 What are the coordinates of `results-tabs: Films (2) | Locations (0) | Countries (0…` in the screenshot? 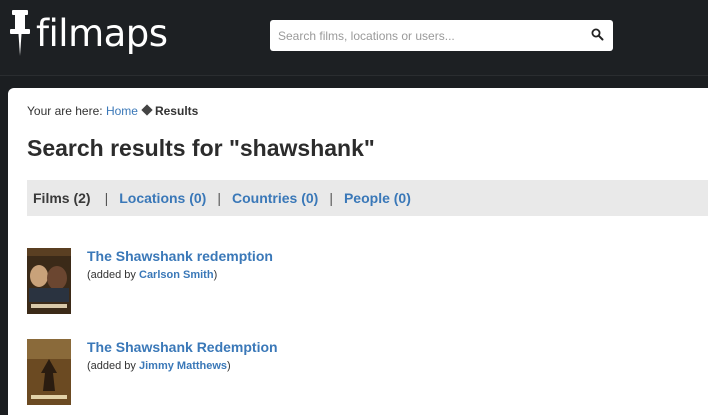 It's located at (367, 198).